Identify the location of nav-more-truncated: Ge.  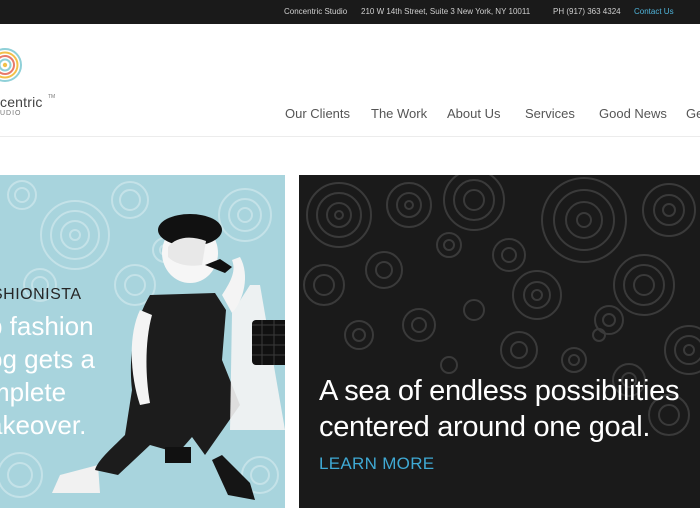
(693, 113).